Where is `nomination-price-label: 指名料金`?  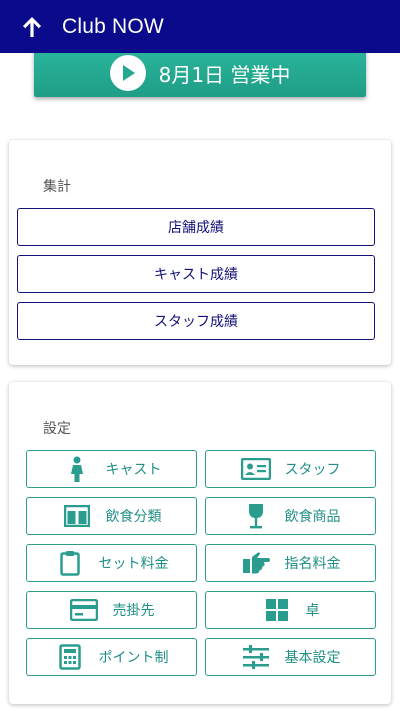 nomination-price-label: 指名料金 is located at coordinates (312, 564).